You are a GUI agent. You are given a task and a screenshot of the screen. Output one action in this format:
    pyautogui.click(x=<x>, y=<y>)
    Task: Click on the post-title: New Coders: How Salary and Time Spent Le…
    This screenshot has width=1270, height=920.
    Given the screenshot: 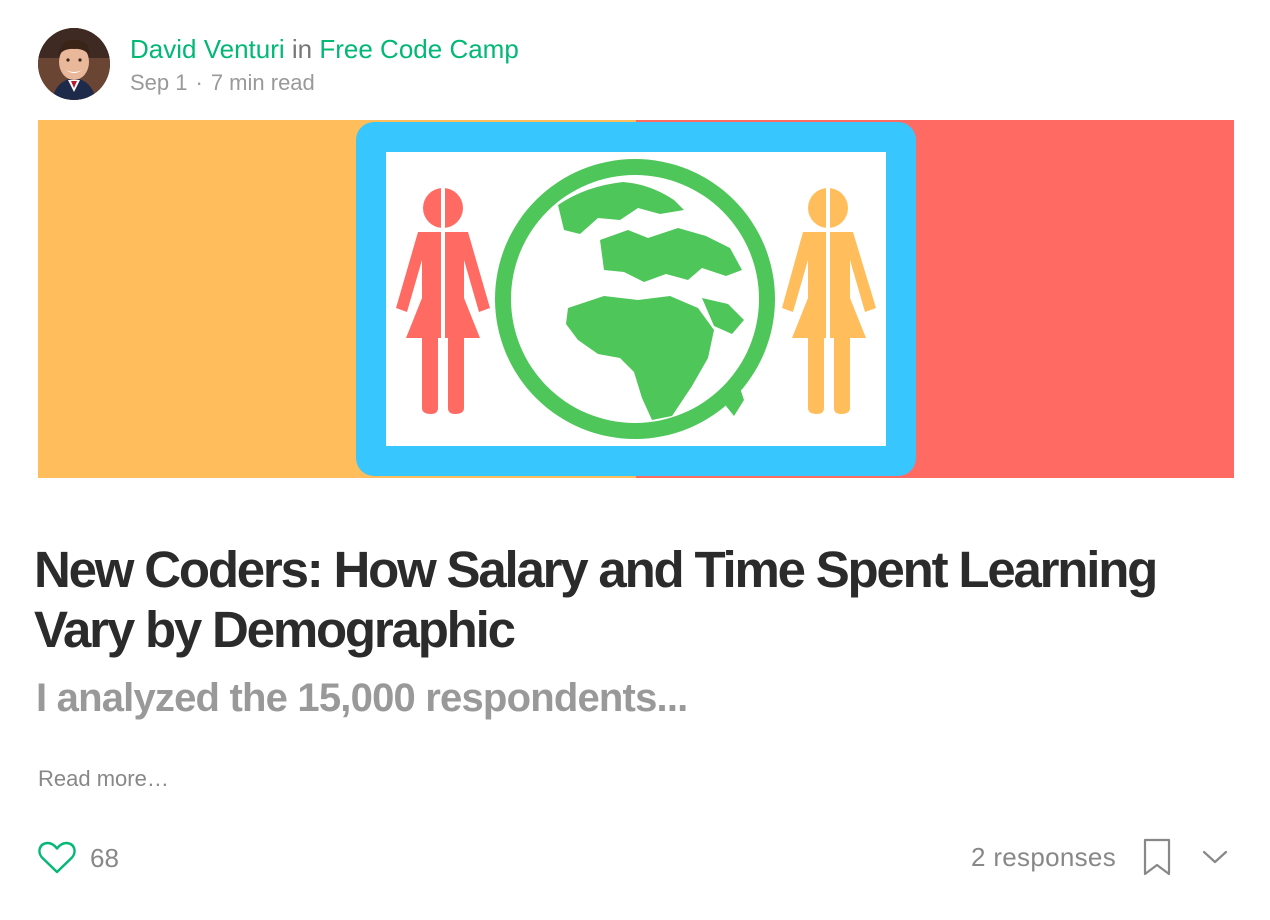 What is the action you would take?
    pyautogui.click(x=634, y=600)
    